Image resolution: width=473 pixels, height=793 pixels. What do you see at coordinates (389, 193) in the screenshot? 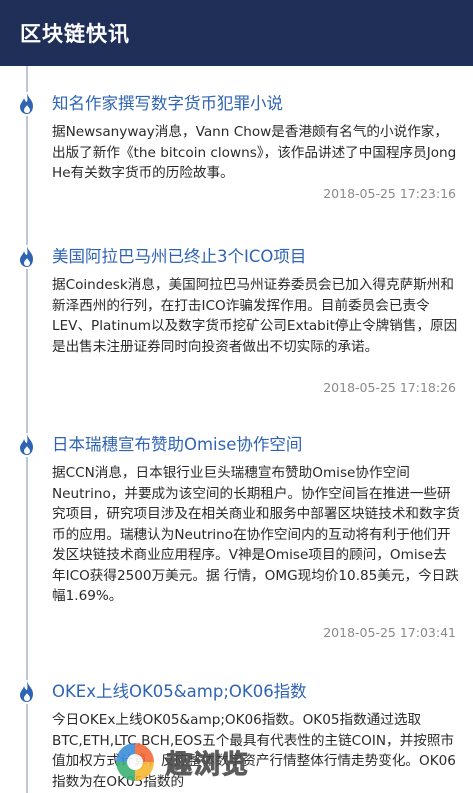
I see `news-timestamp: 2018-05-25 17:23:16` at bounding box center [389, 193].